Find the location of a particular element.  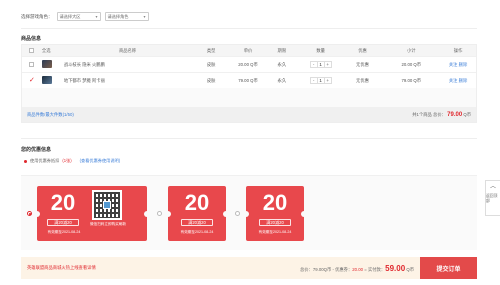

selected-count: 商品件数/最大件数(1/50) is located at coordinates (50, 114).